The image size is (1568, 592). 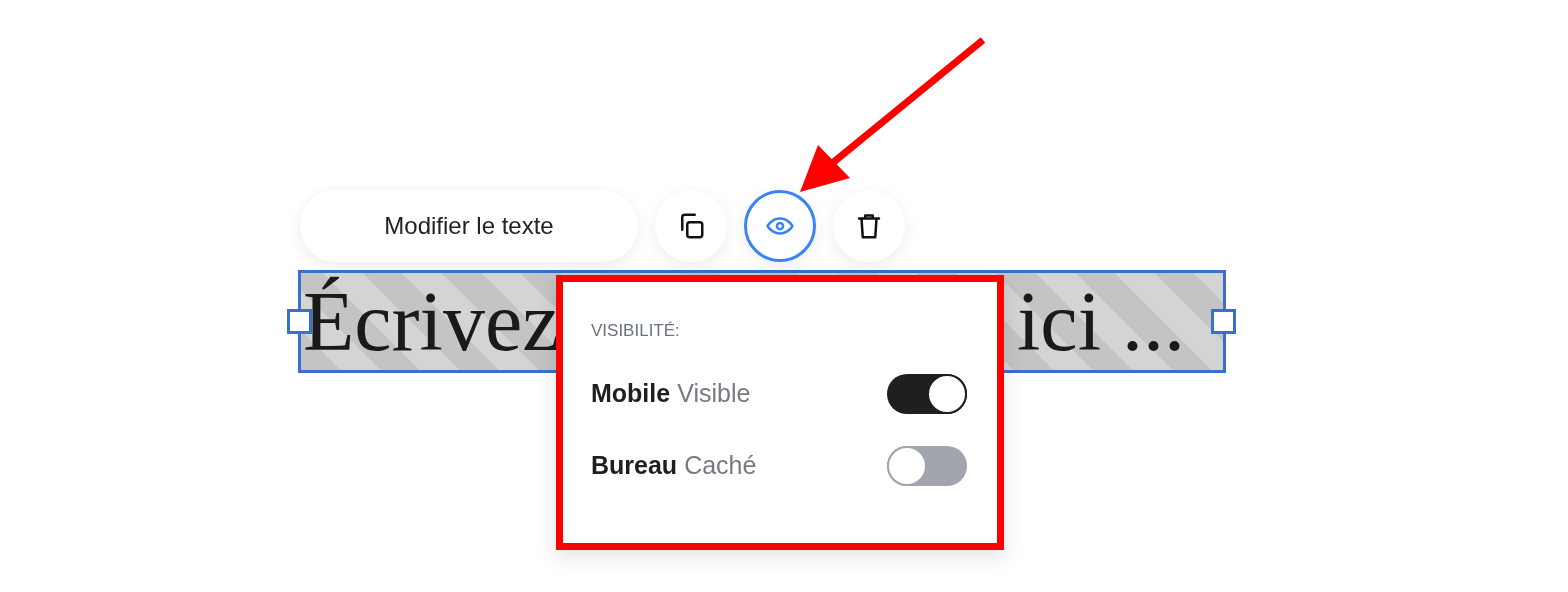 I want to click on popup-title: VISIBILITÉ:, so click(x=636, y=331).